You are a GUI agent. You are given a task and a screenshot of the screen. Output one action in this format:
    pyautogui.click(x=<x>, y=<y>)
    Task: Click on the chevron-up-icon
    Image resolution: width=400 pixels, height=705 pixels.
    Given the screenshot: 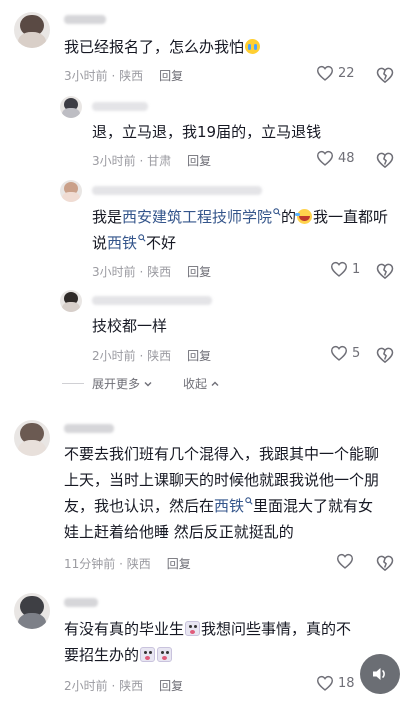 What is the action you would take?
    pyautogui.click(x=215, y=383)
    